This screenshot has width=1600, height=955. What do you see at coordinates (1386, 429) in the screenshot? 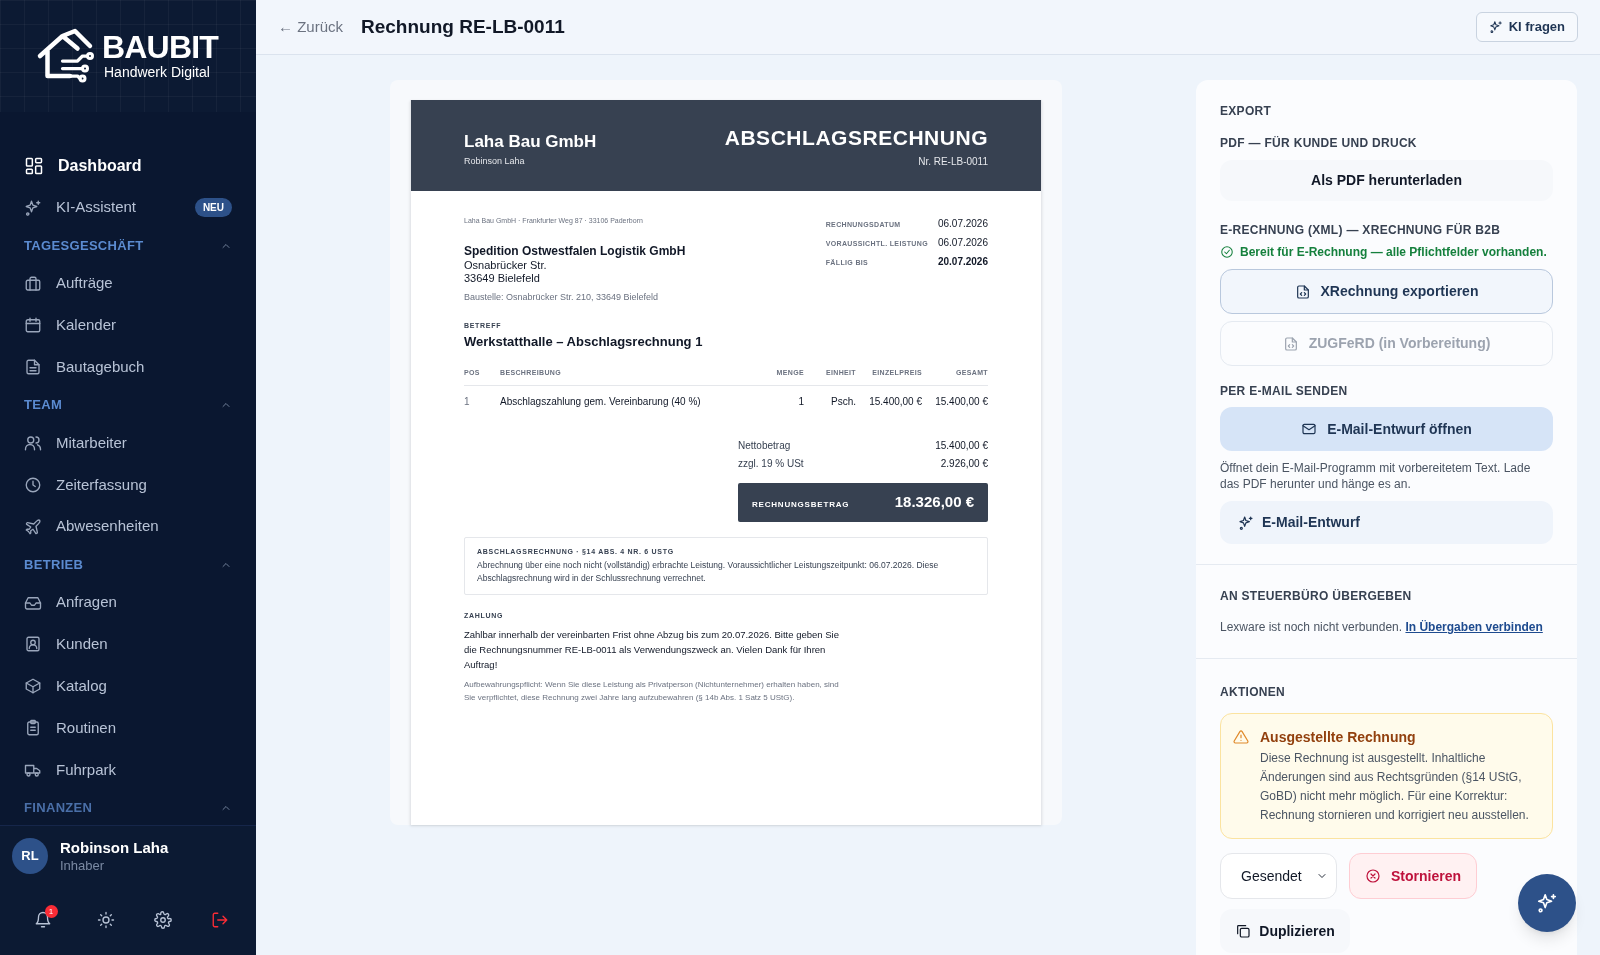
I see `email-draft-button: E-Mail-Entwurf öffnen` at bounding box center [1386, 429].